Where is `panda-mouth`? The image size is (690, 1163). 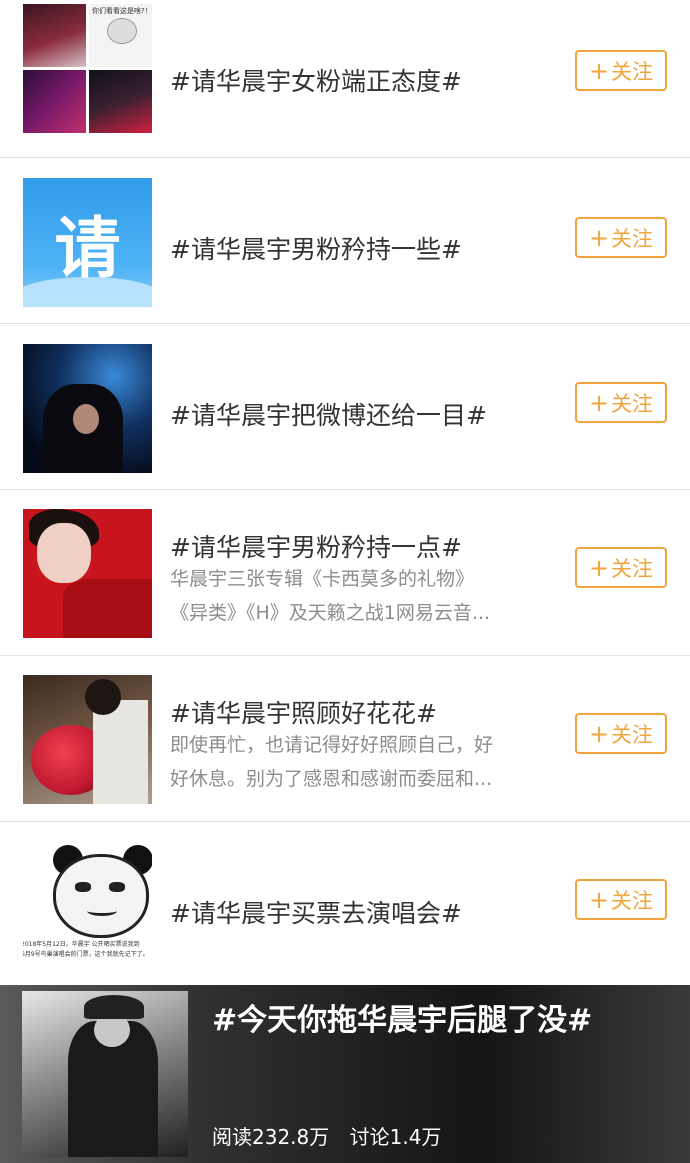
panda-mouth is located at coordinates (102, 911).